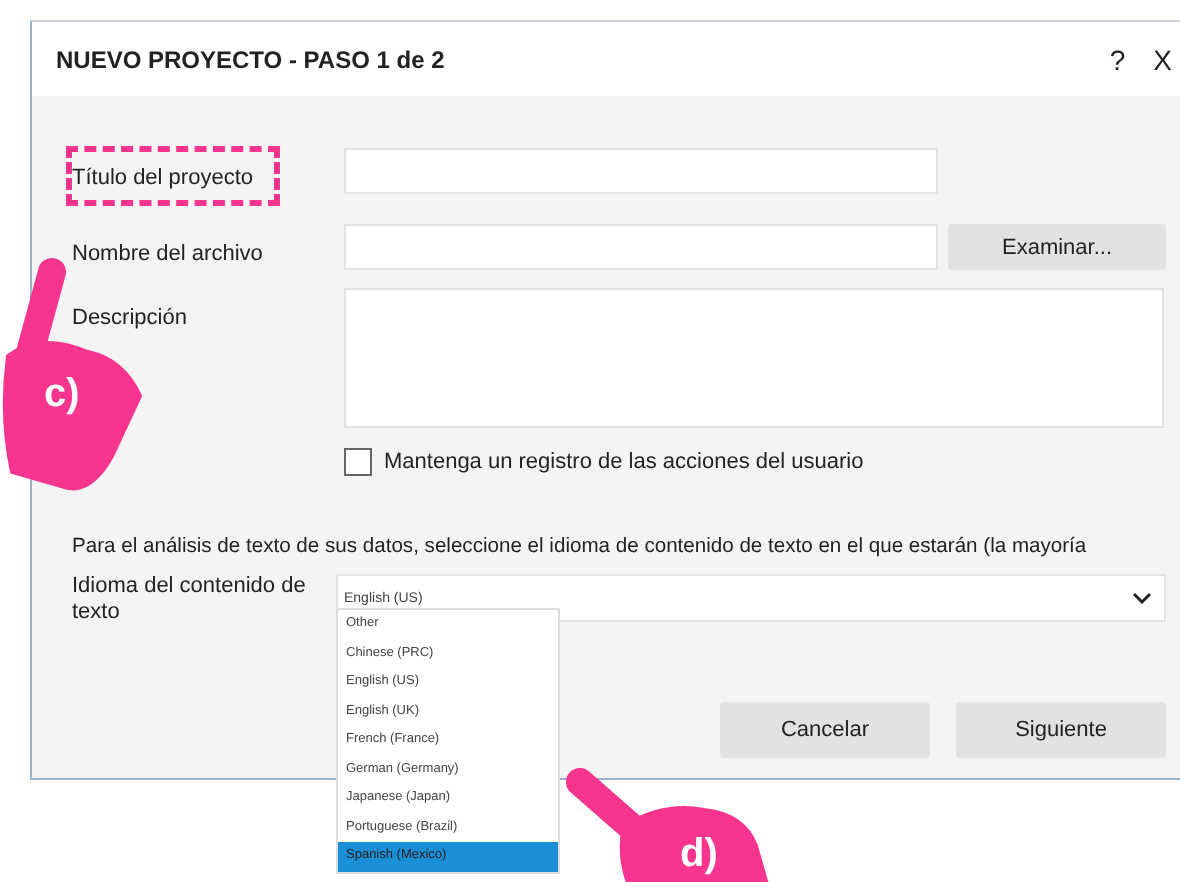 This screenshot has width=1180, height=882. What do you see at coordinates (1142, 598) in the screenshot?
I see `chevron-down-icon` at bounding box center [1142, 598].